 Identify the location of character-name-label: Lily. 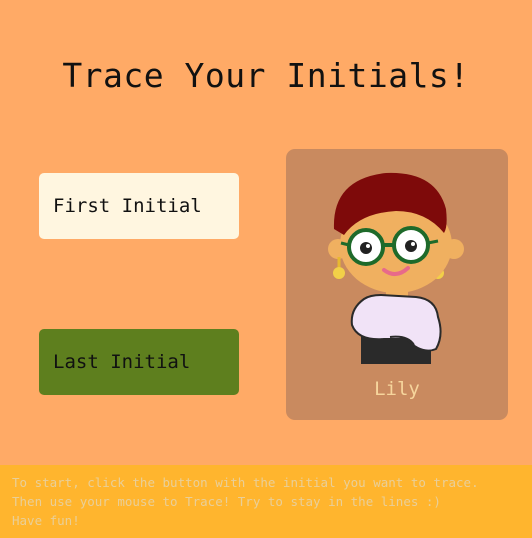
(397, 389).